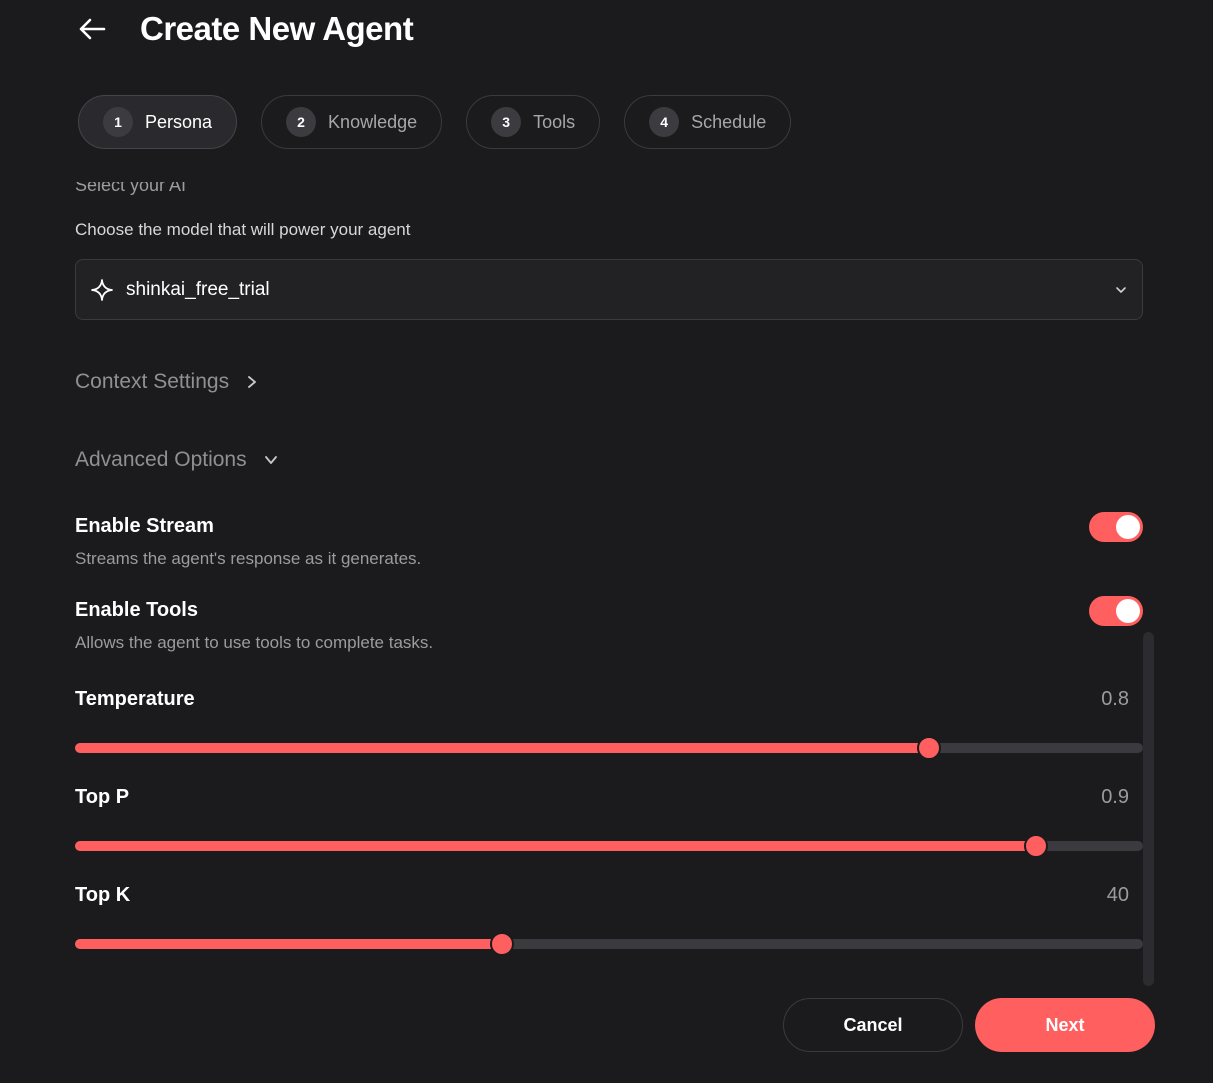  What do you see at coordinates (1115, 797) in the screenshot?
I see `top-p-value: 0.9` at bounding box center [1115, 797].